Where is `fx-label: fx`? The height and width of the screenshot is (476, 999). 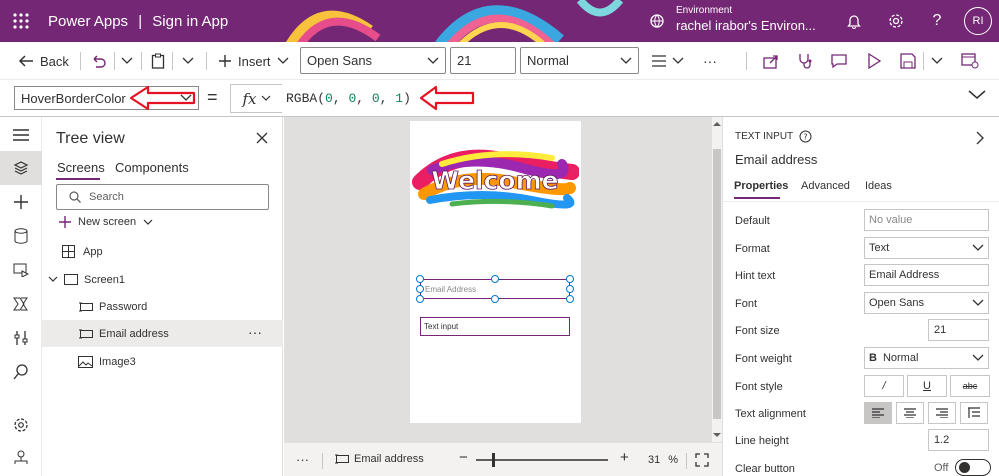
fx-label: fx is located at coordinates (249, 98).